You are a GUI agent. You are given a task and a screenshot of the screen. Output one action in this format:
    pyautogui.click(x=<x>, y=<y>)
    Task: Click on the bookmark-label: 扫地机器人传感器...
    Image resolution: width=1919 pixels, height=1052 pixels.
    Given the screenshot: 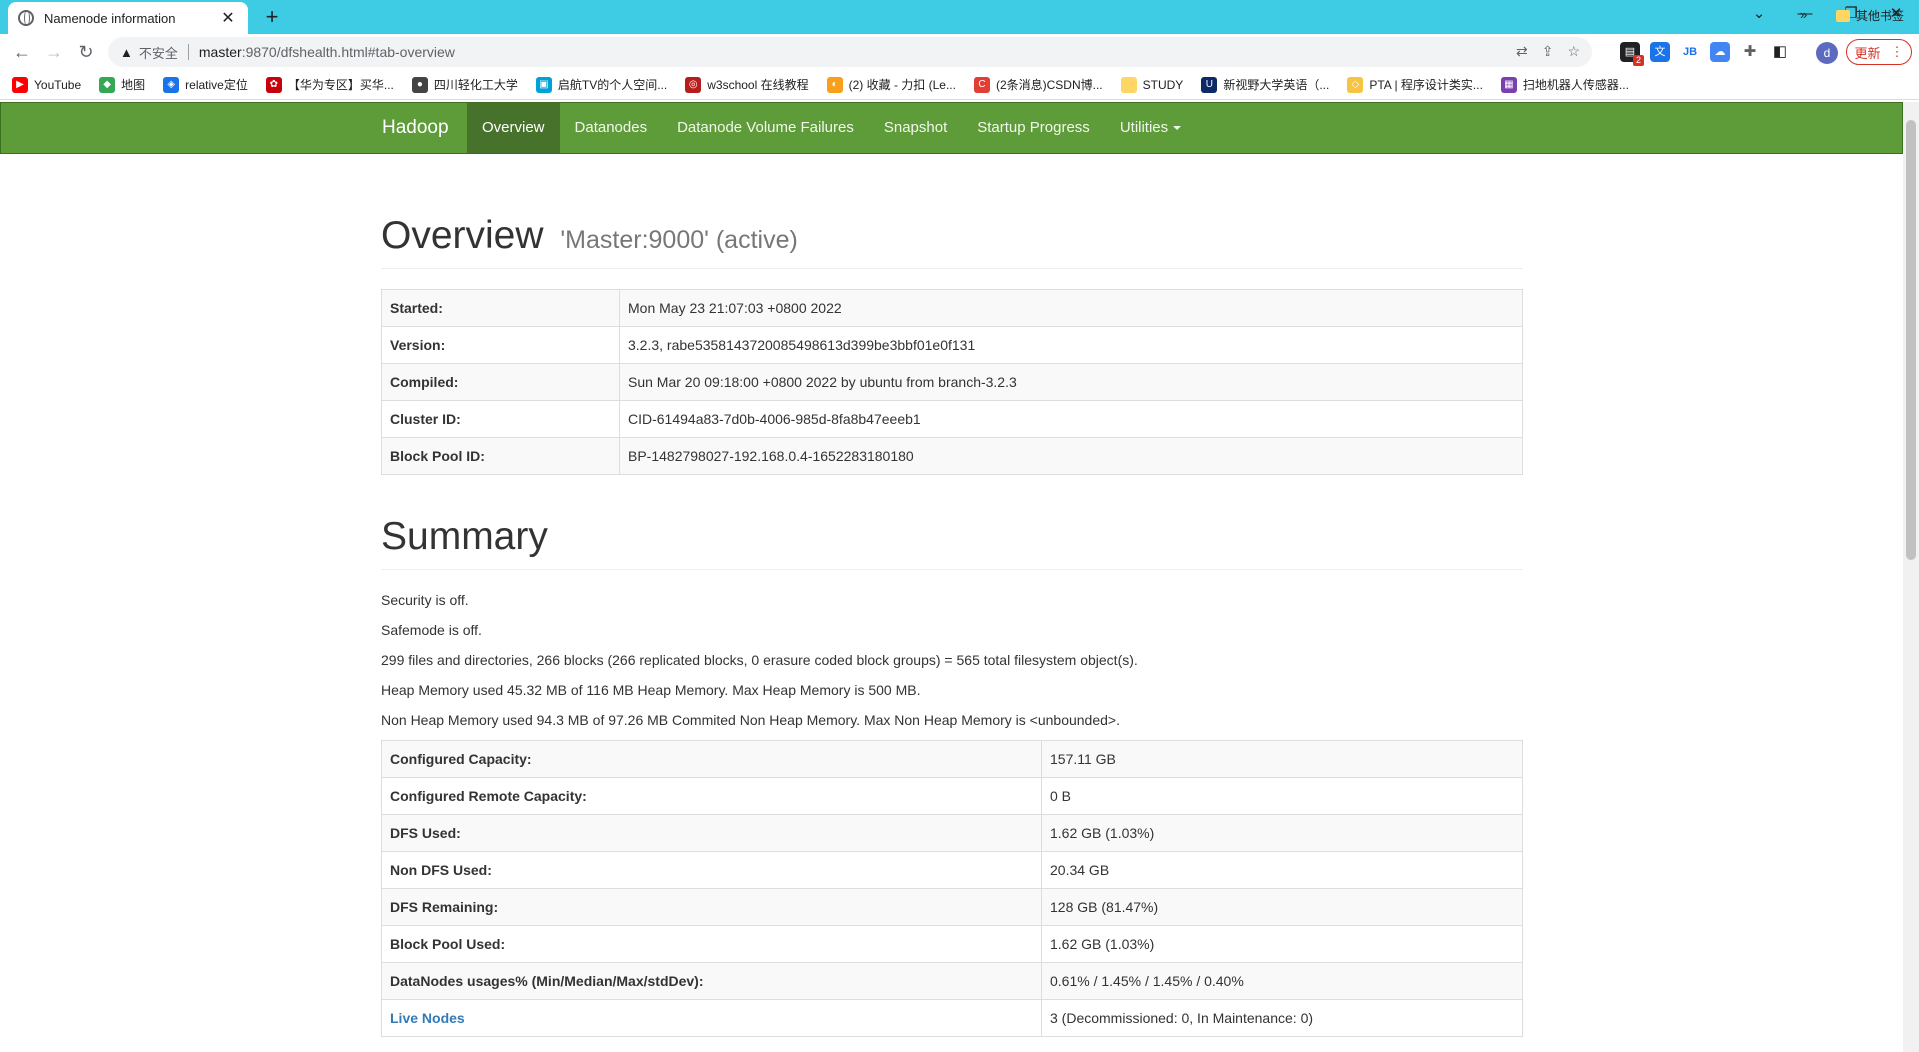 What is the action you would take?
    pyautogui.click(x=1575, y=85)
    